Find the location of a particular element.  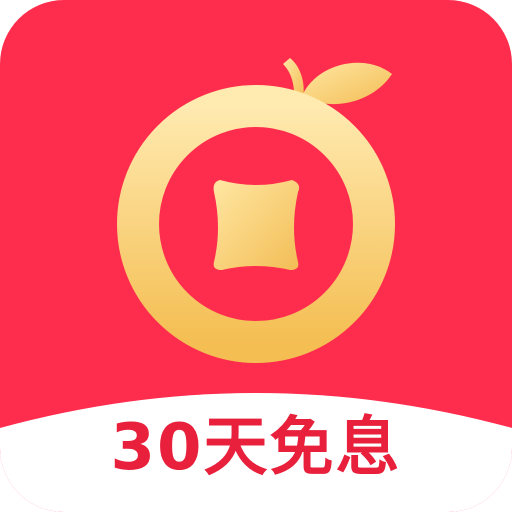

coin-center-square is located at coordinates (256, 225).